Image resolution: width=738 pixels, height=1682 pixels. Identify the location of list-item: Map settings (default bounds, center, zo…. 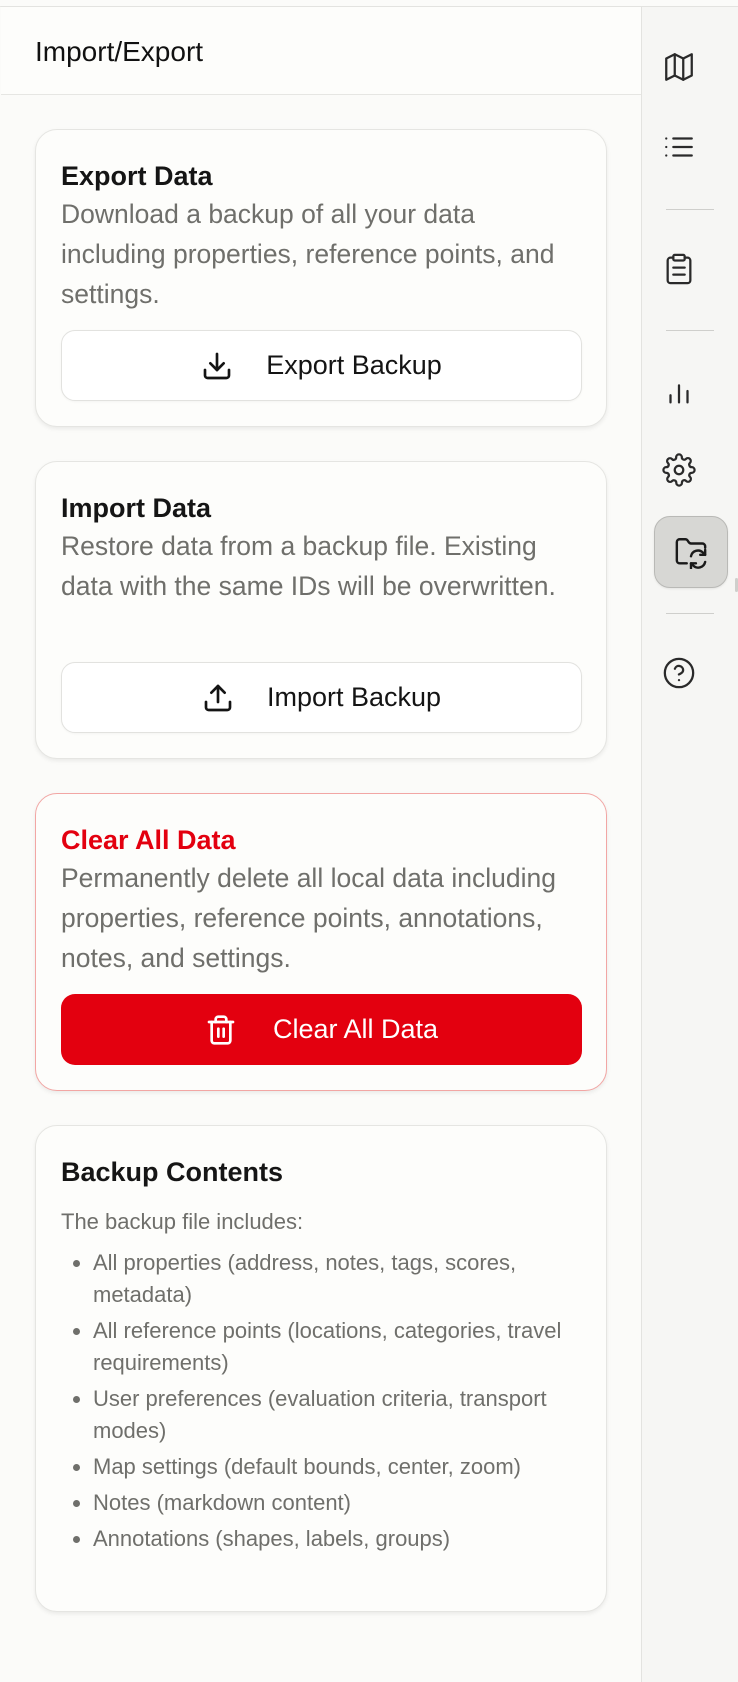
(321, 1467).